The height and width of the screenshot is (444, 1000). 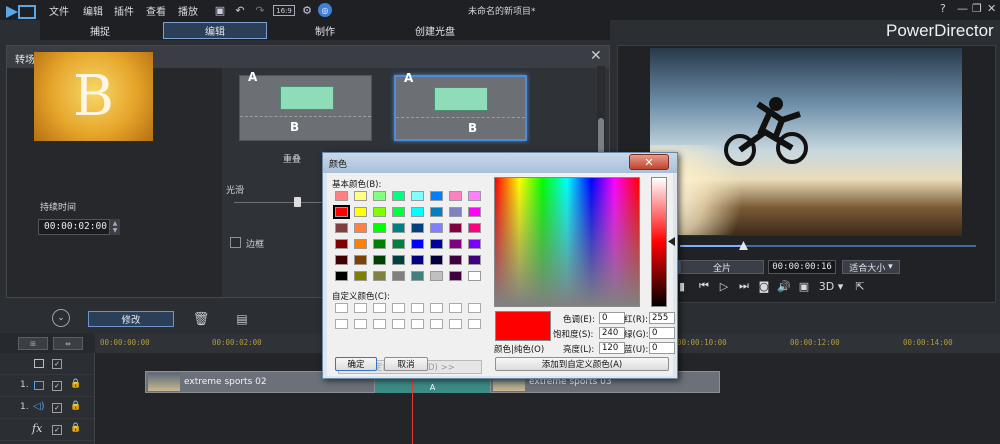 What do you see at coordinates (662, 318) in the screenshot?
I see `red-field: 255` at bounding box center [662, 318].